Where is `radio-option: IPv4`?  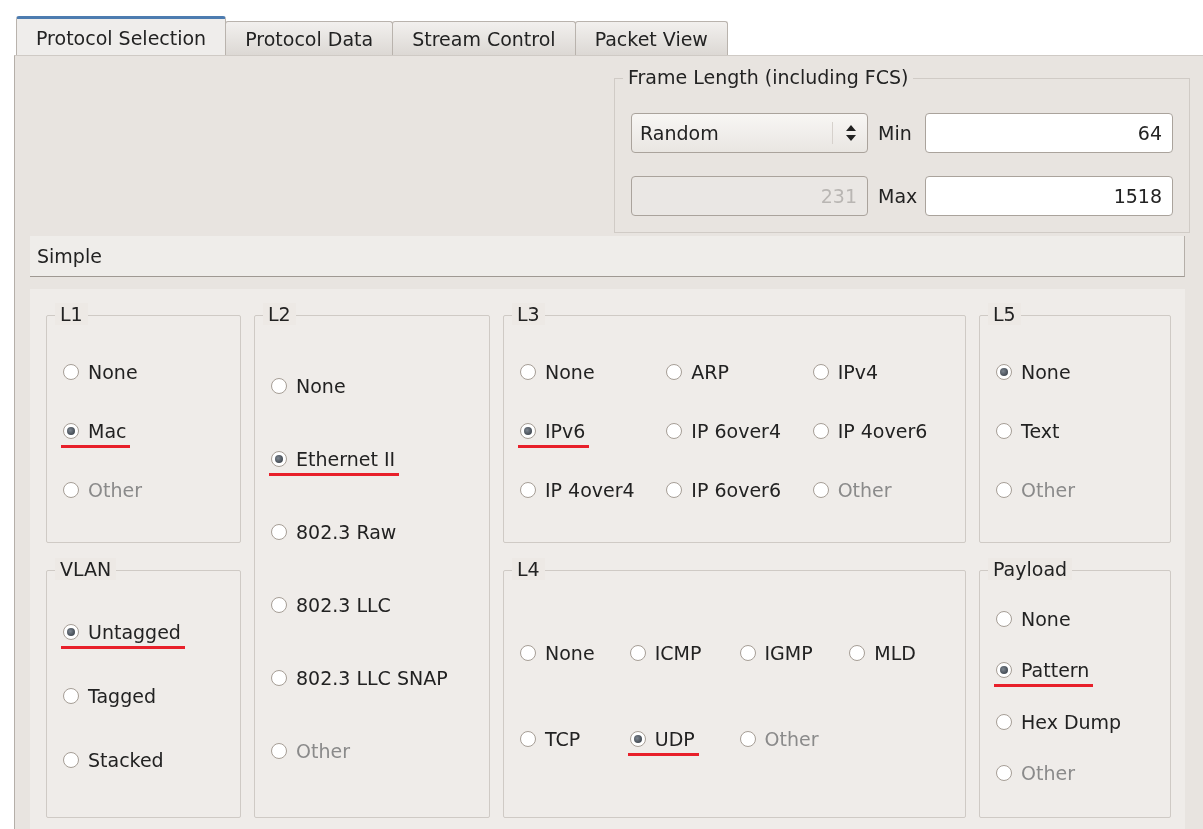 radio-option: IPv4 is located at coordinates (846, 374).